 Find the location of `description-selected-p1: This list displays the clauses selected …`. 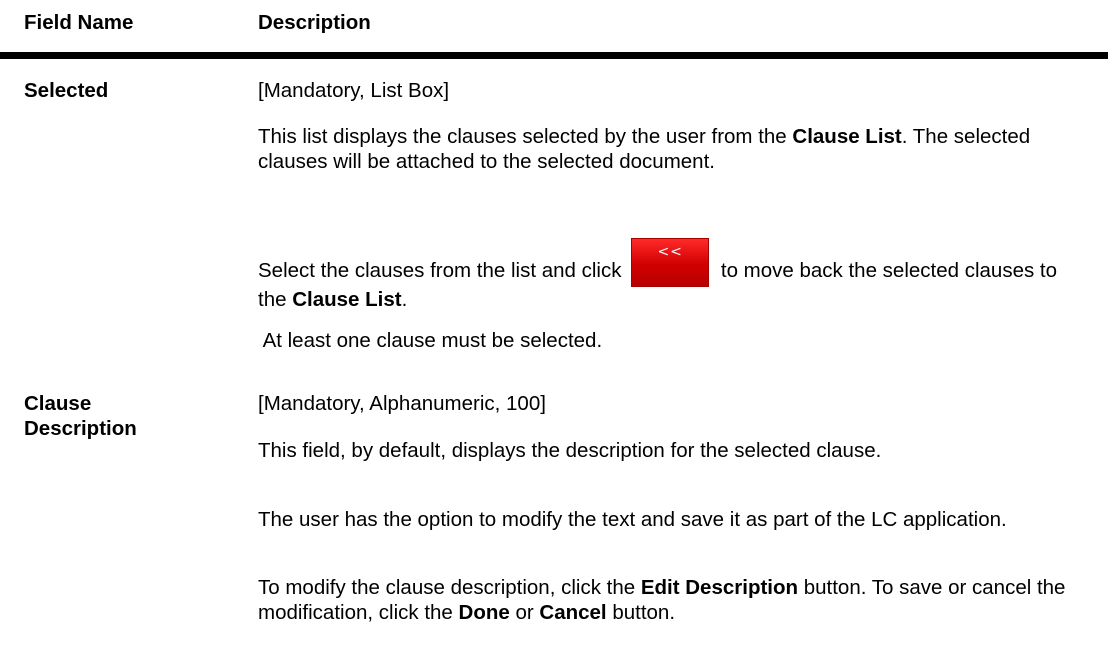

description-selected-p1: This list displays the clauses selected … is located at coordinates (673, 149).